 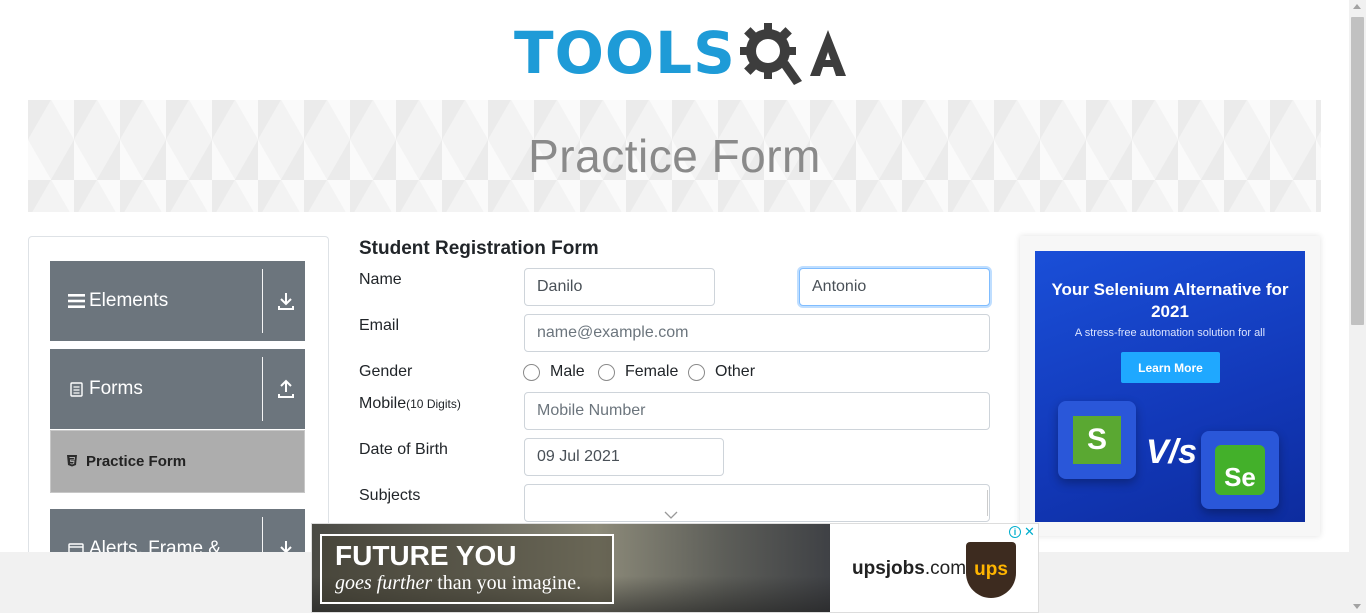 I want to click on ad-vs-text: V/s, so click(x=1172, y=452).